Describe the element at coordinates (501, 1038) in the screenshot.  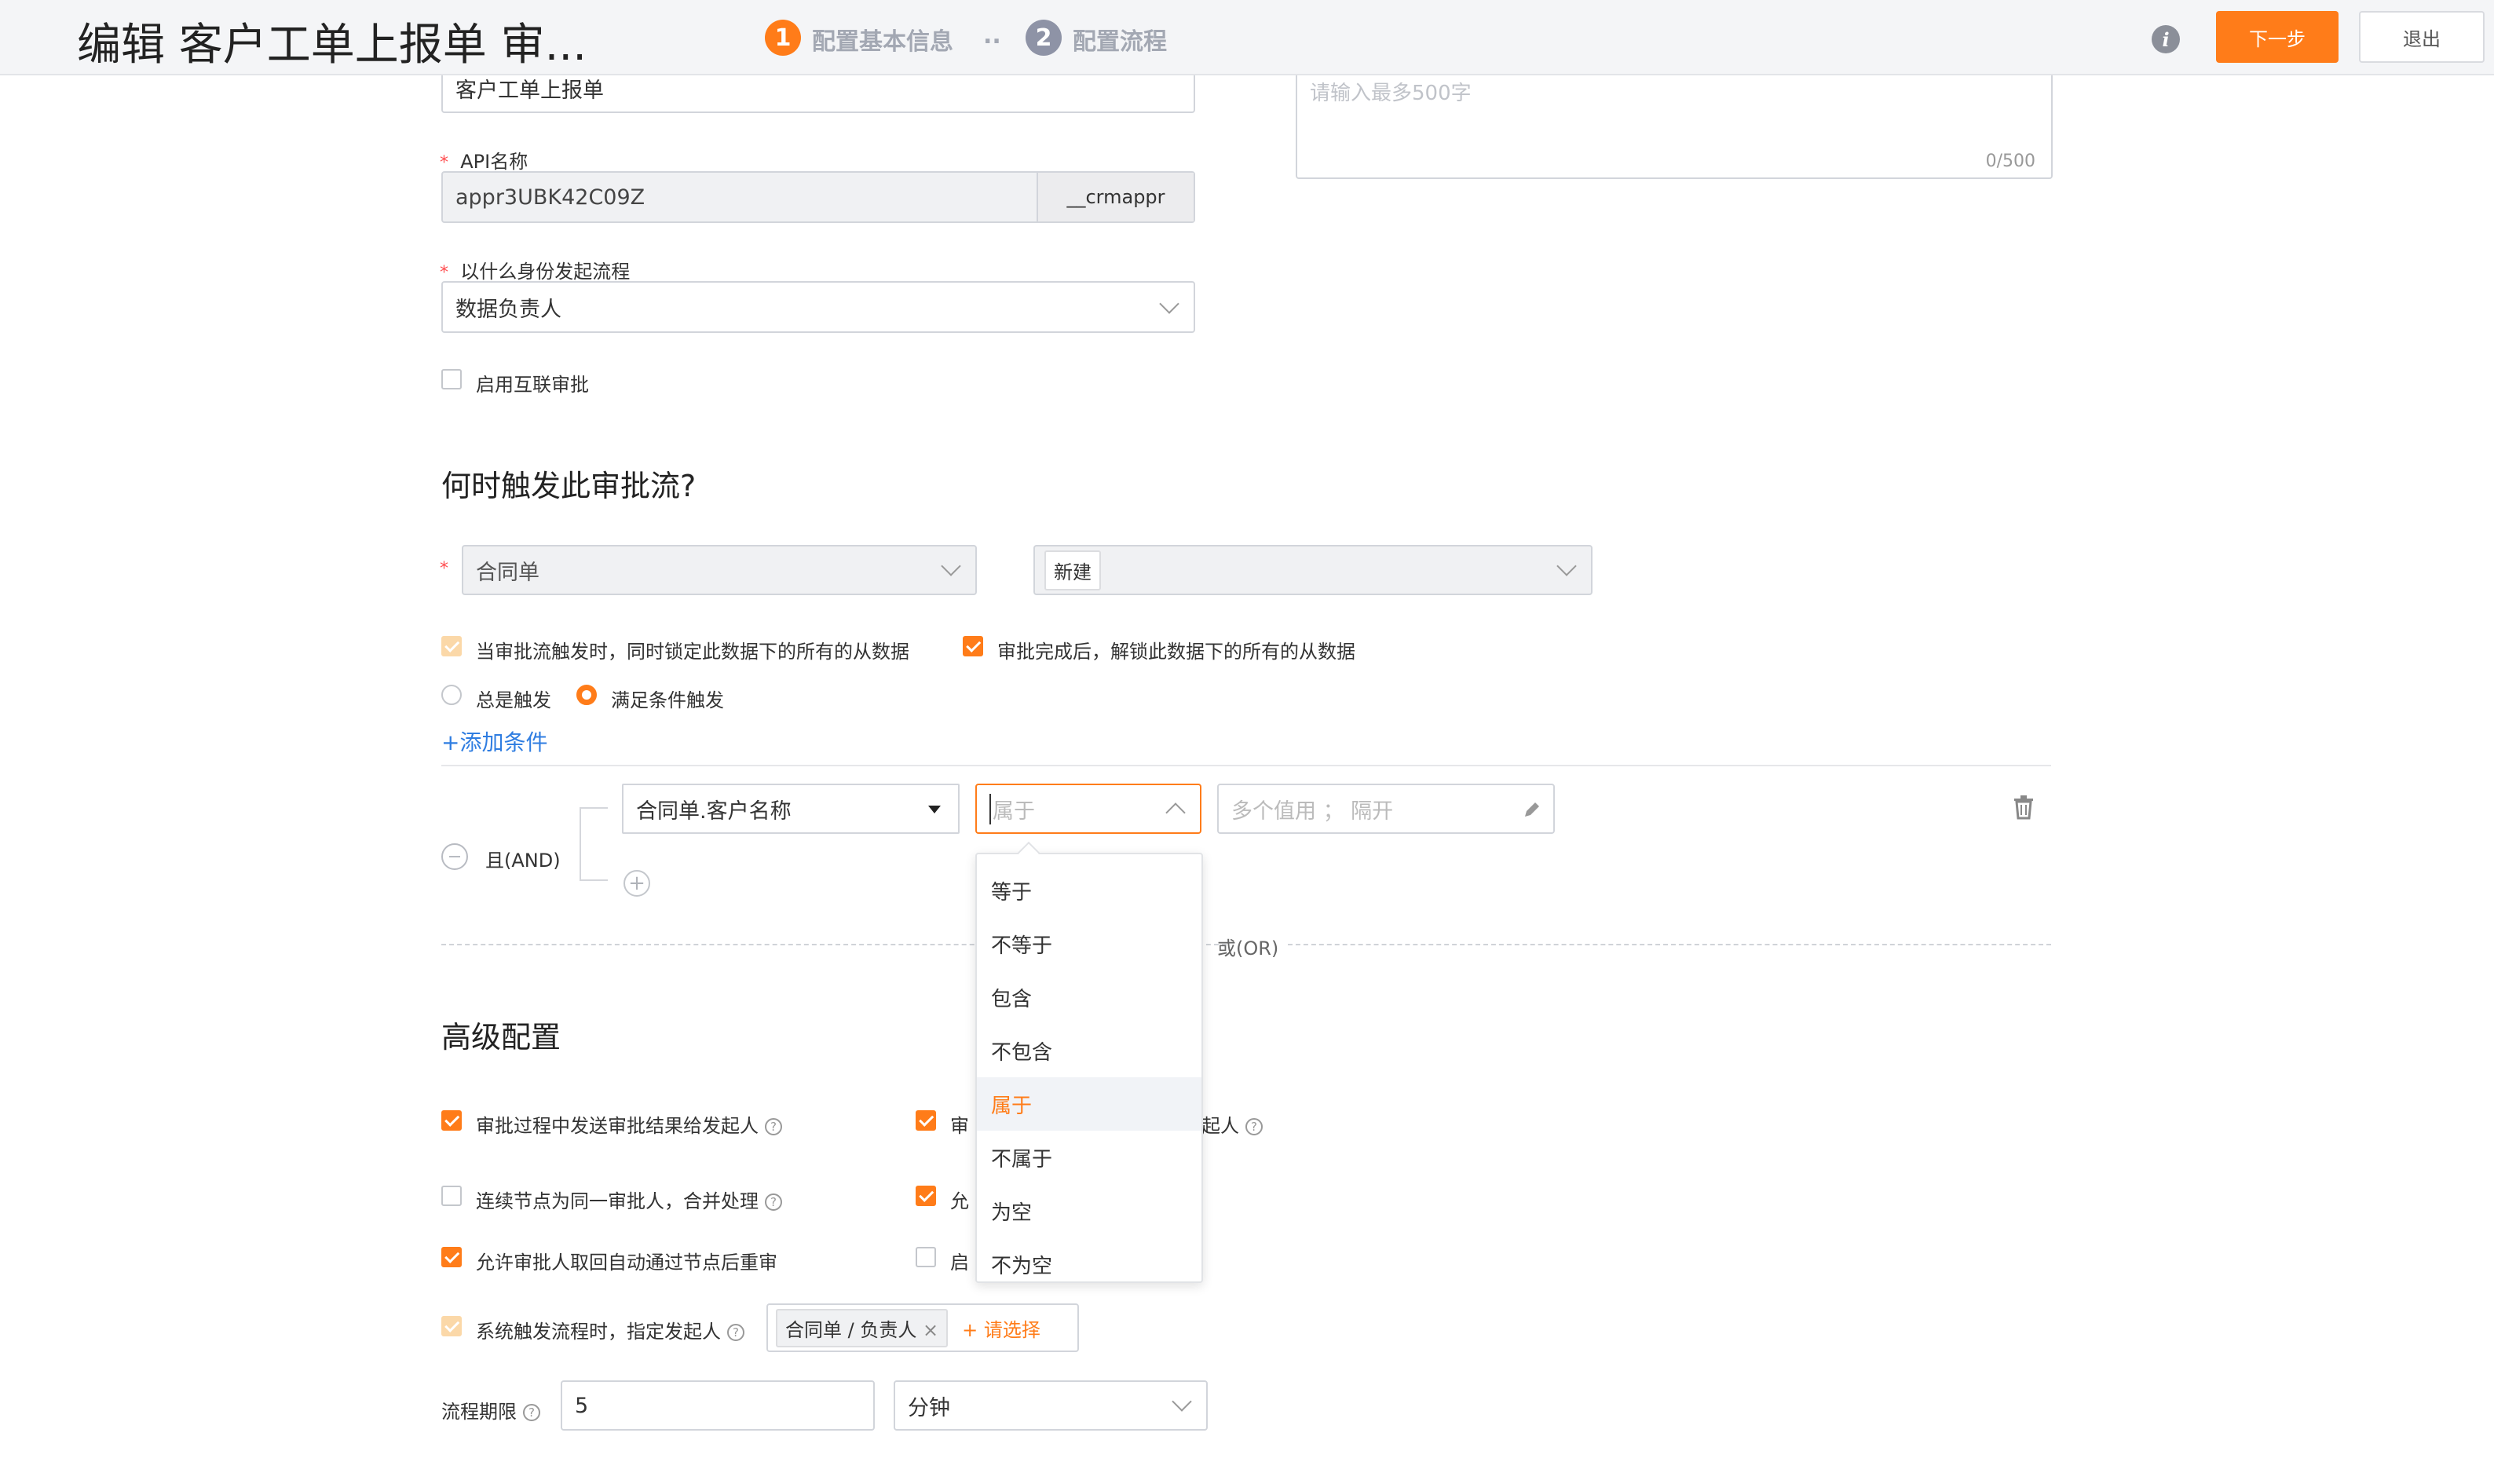
I see `advanced-heading: 高级配置` at that location.